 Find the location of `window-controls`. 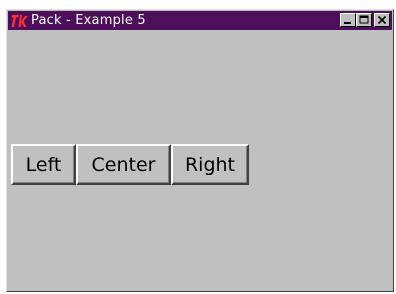

window-controls is located at coordinates (365, 20).